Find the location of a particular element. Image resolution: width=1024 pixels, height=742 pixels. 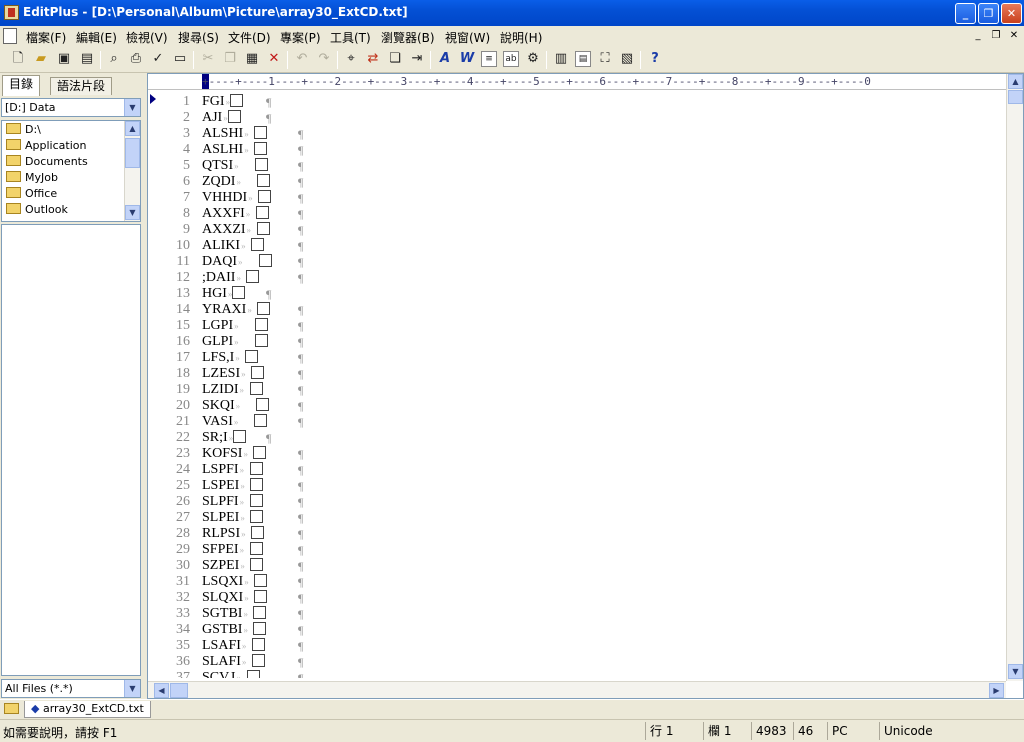

text-line: 23 KOFSI» ¶ is located at coordinates (577, 454).